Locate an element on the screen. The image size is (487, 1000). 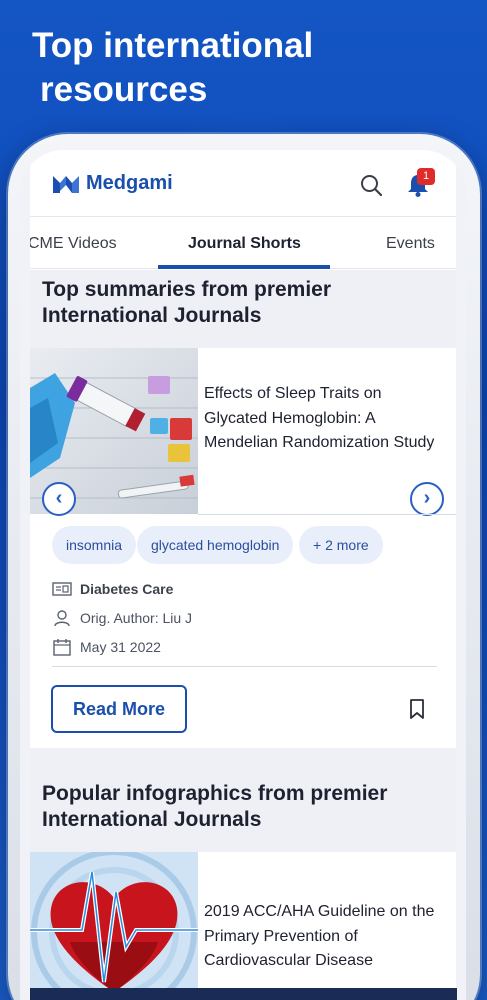
brand-name: Medgami is located at coordinates (129, 183).